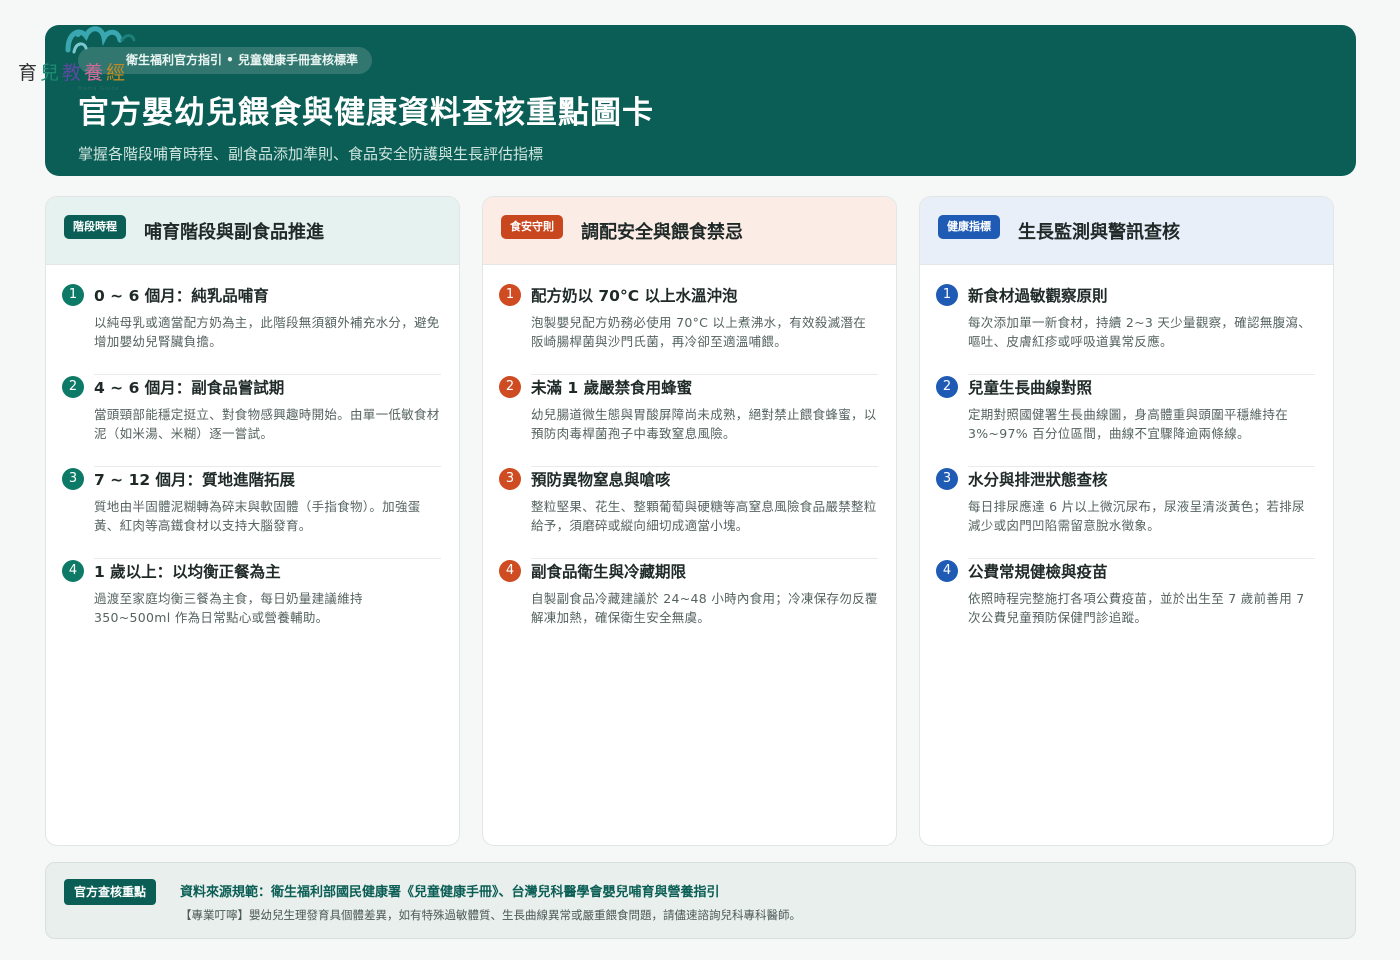  What do you see at coordinates (601, 480) in the screenshot?
I see `item-title: 預防異物窒息與嗆咳` at bounding box center [601, 480].